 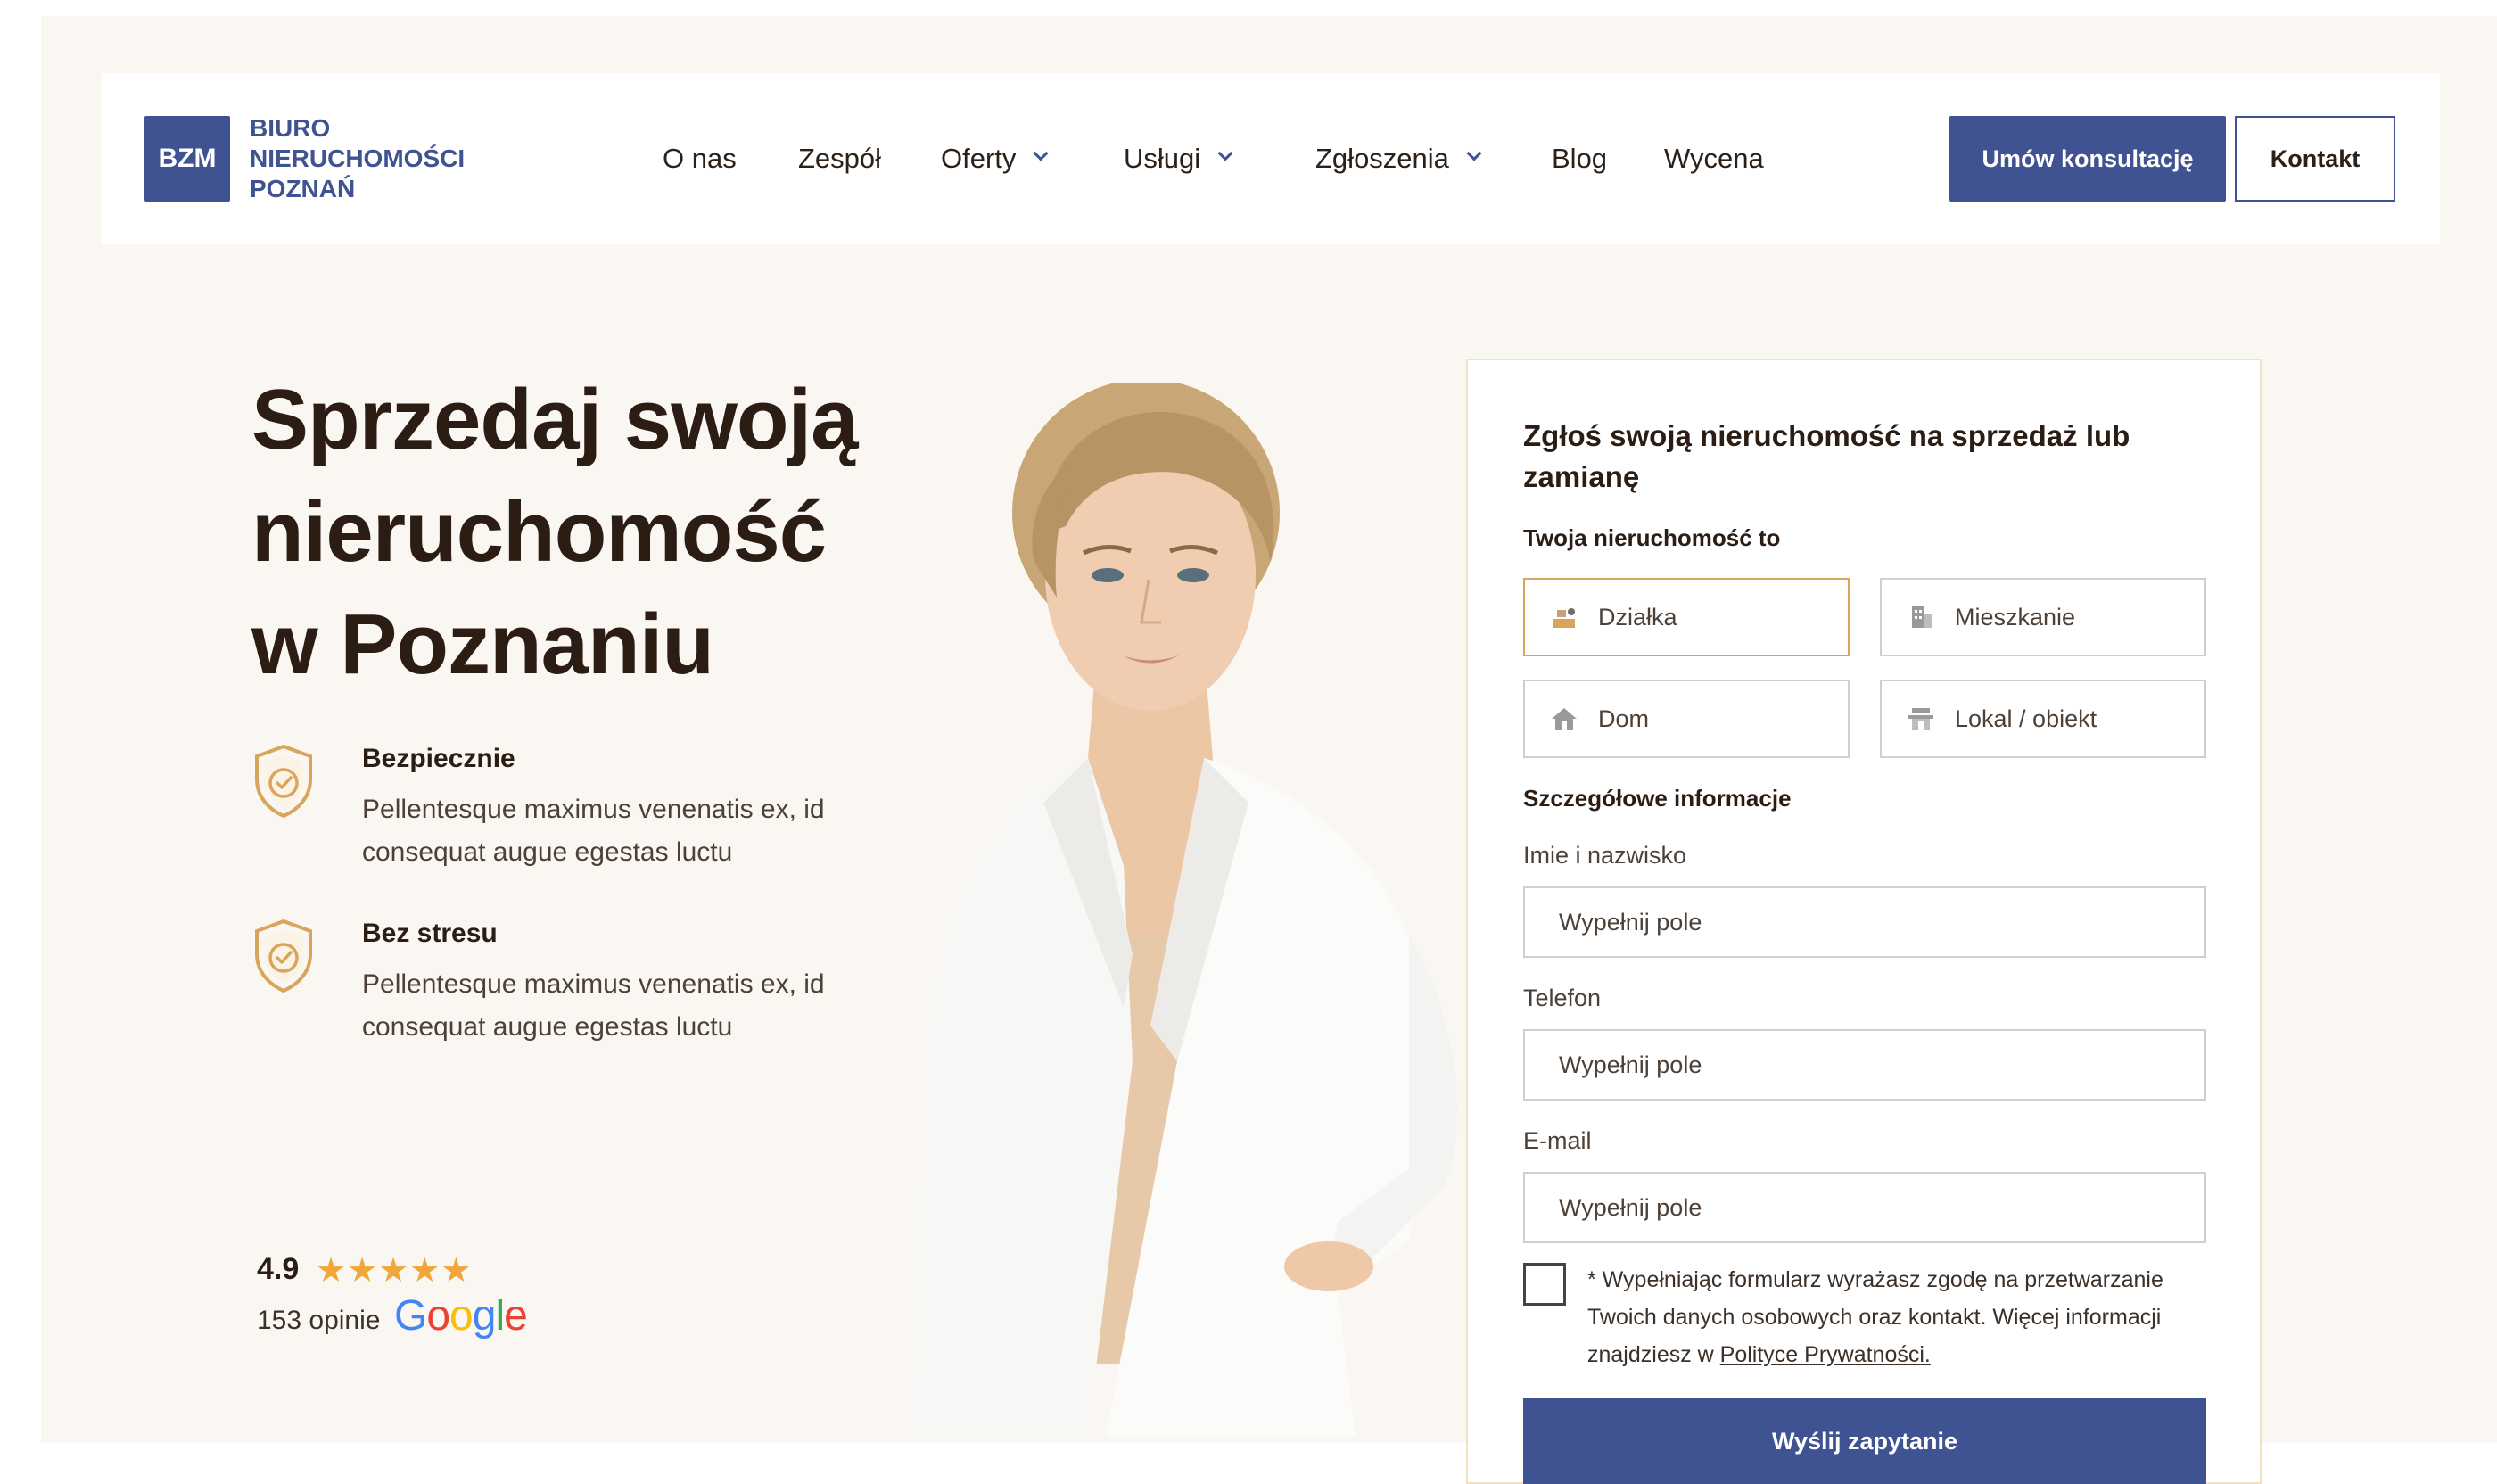 I want to click on nav-label: Wycena, so click(x=1714, y=158).